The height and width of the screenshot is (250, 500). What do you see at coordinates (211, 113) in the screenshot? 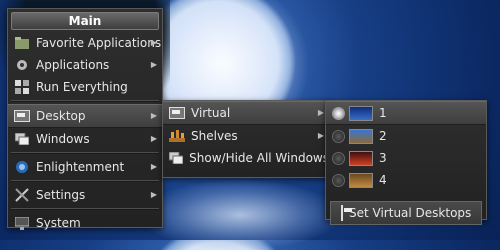
I see `menu-item-label: Virtual` at bounding box center [211, 113].